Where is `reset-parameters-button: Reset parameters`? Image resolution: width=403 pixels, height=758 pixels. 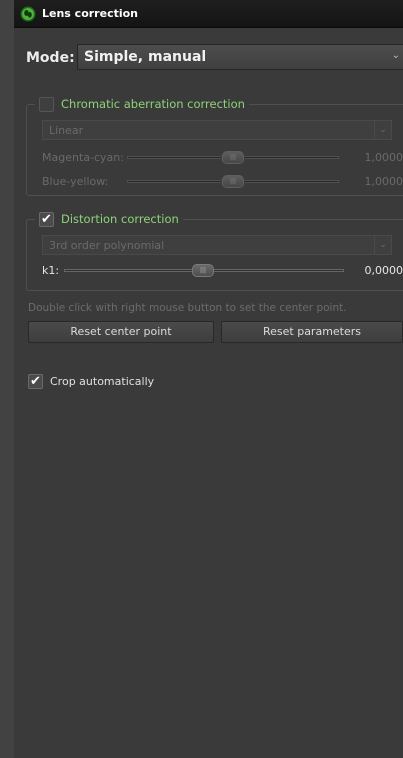 reset-parameters-button: Reset parameters is located at coordinates (312, 332).